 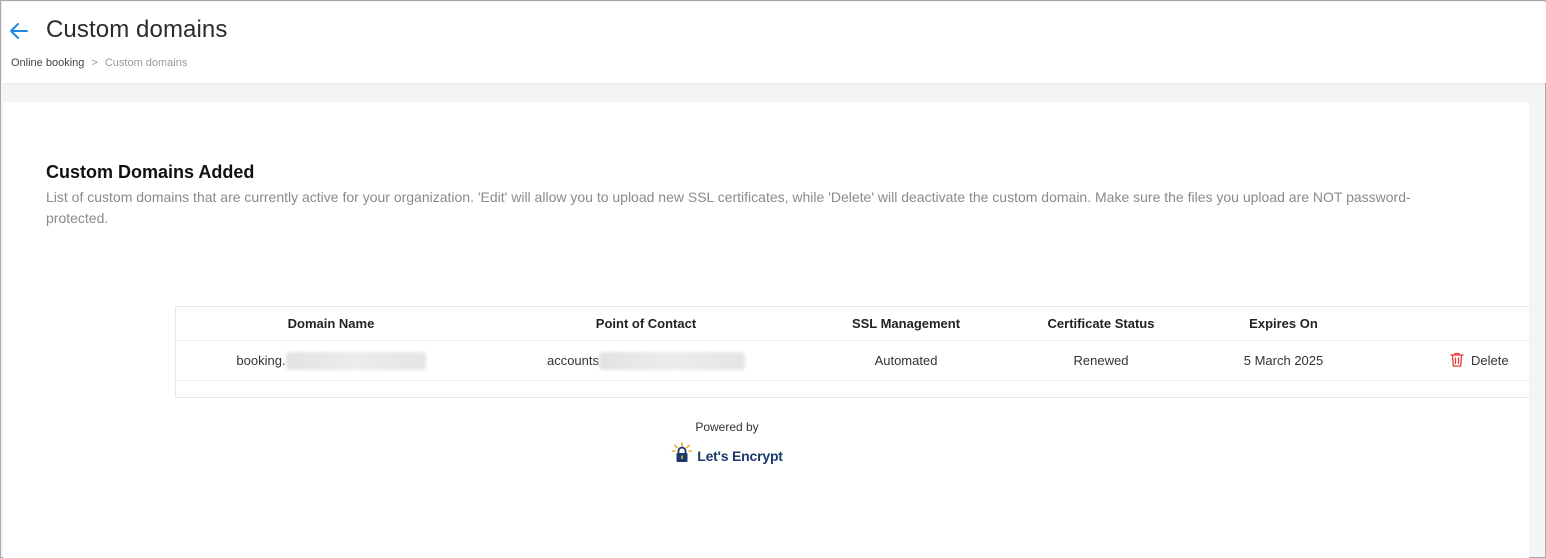 I want to click on trash-icon, so click(x=1457, y=361).